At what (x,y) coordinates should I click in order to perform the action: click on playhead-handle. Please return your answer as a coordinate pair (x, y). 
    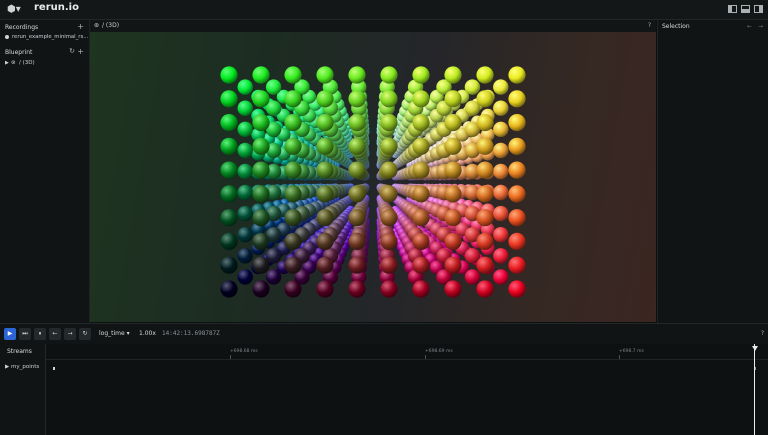
    Looking at the image, I should click on (755, 348).